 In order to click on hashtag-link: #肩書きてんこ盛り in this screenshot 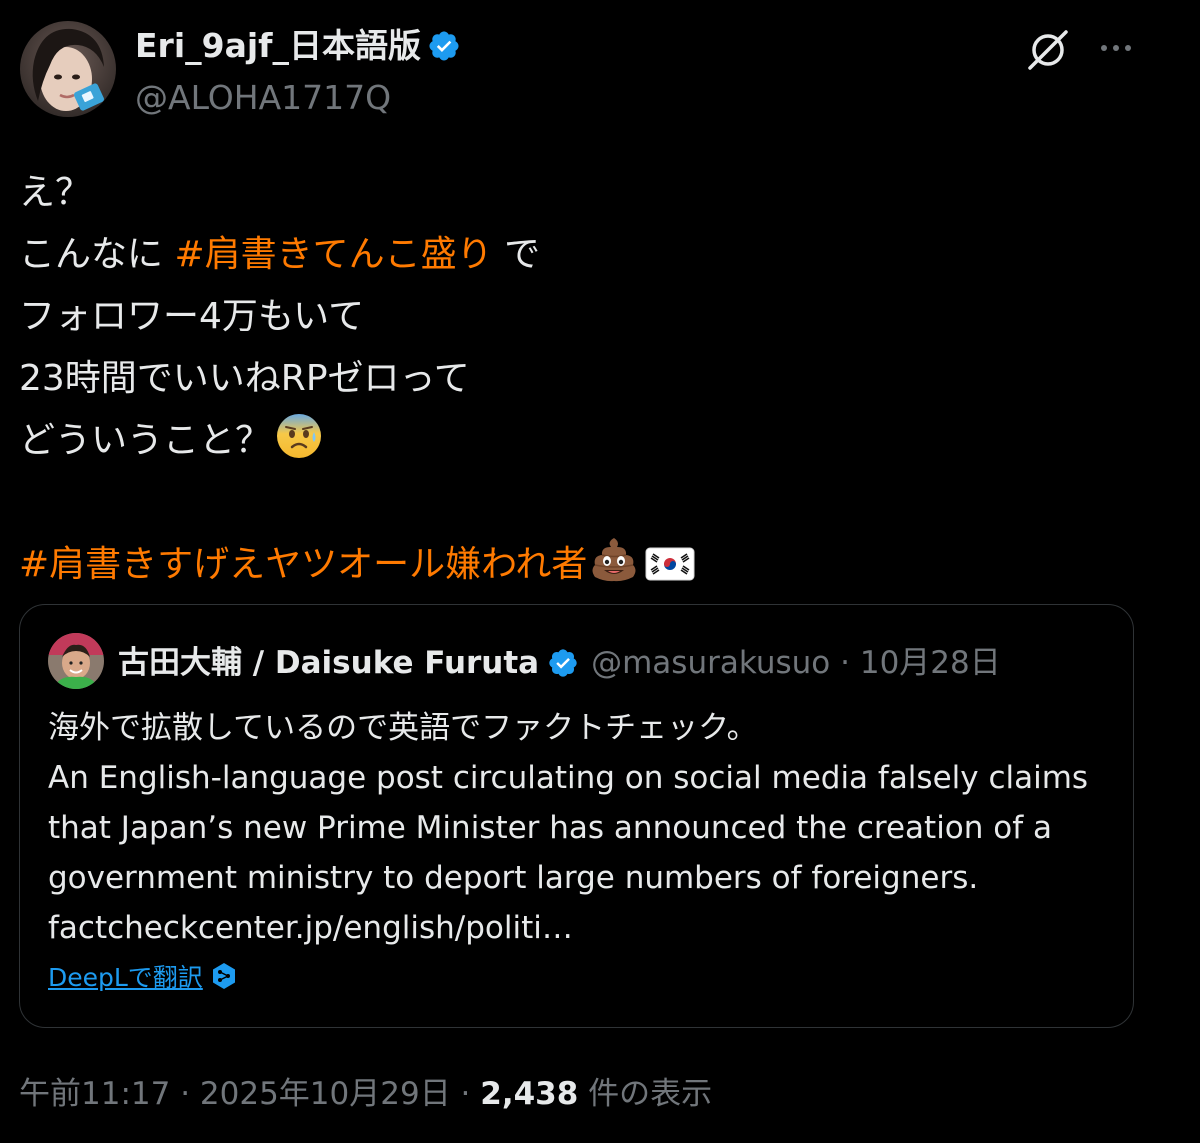, I will do `click(333, 254)`.